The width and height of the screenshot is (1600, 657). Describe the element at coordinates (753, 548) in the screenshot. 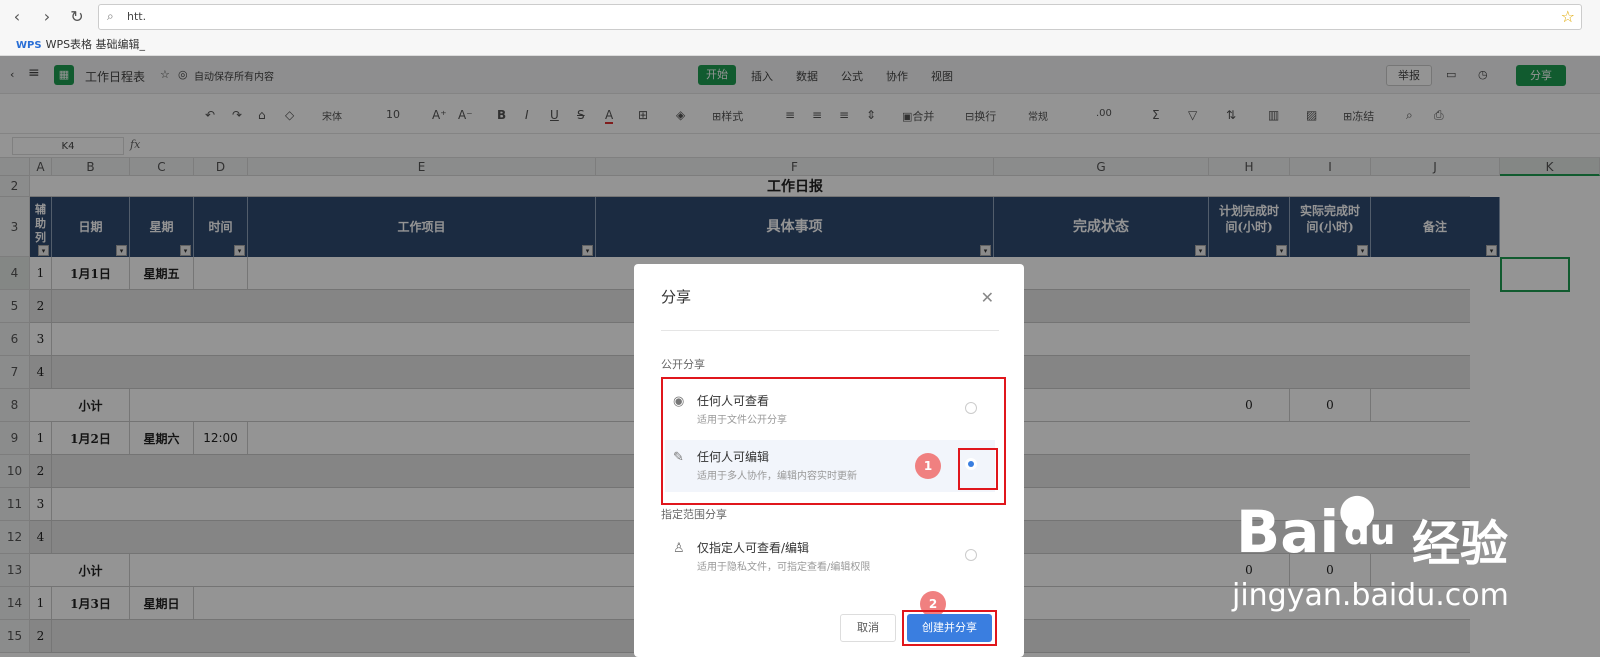

I see `option-title: 仅指定人可查看/编辑` at that location.